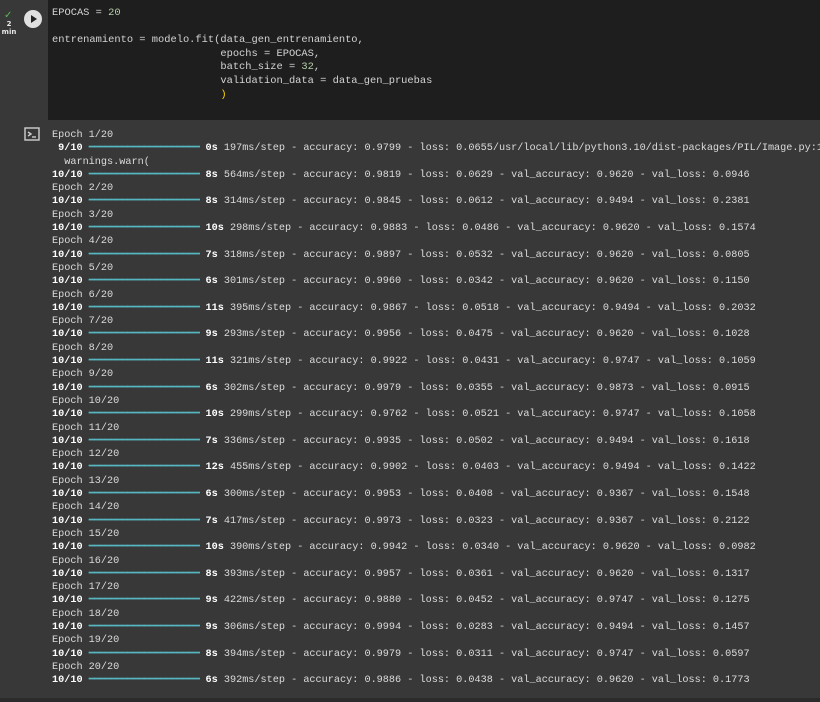 This screenshot has width=820, height=702. Describe the element at coordinates (86, 534) in the screenshot. I see `epoch-label: Epoch 15/20` at that location.